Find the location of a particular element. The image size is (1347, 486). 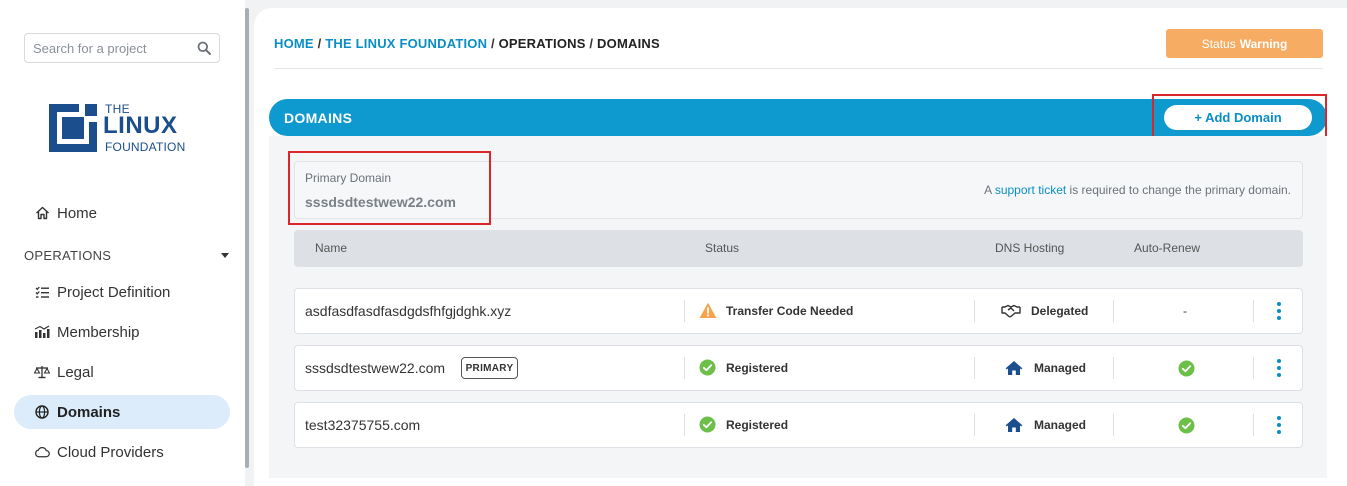

status-label: Status is located at coordinates (1218, 43).